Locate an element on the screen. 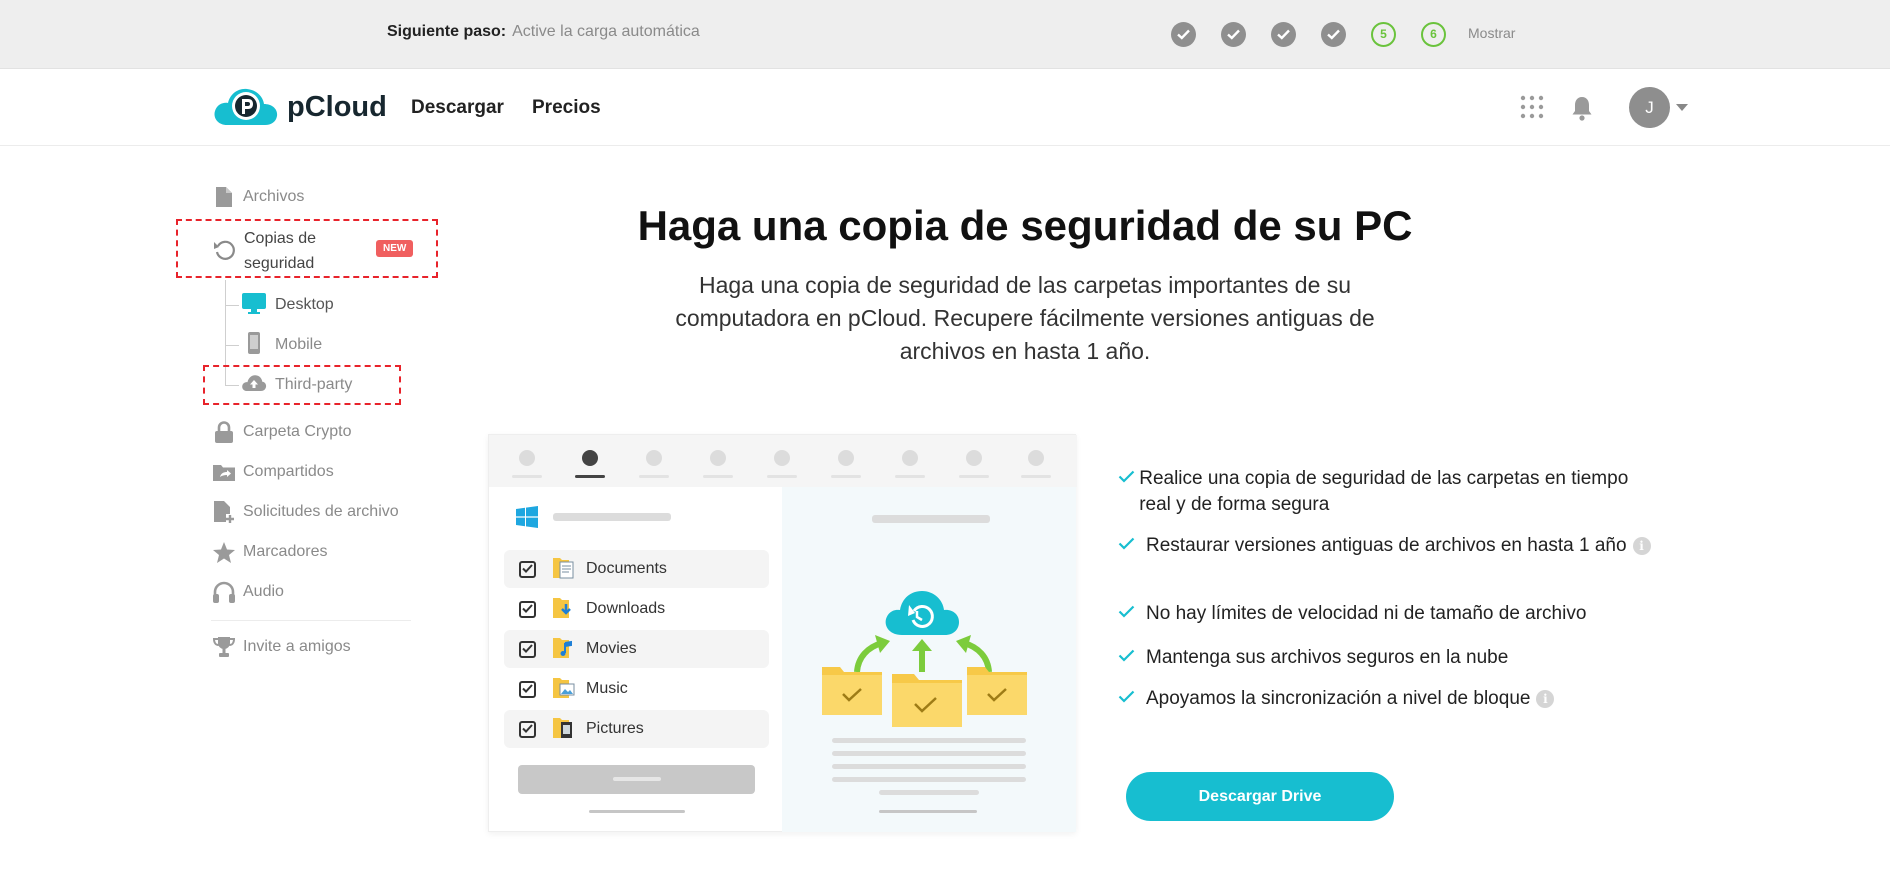  notifications-bell-icon is located at coordinates (1582, 110).